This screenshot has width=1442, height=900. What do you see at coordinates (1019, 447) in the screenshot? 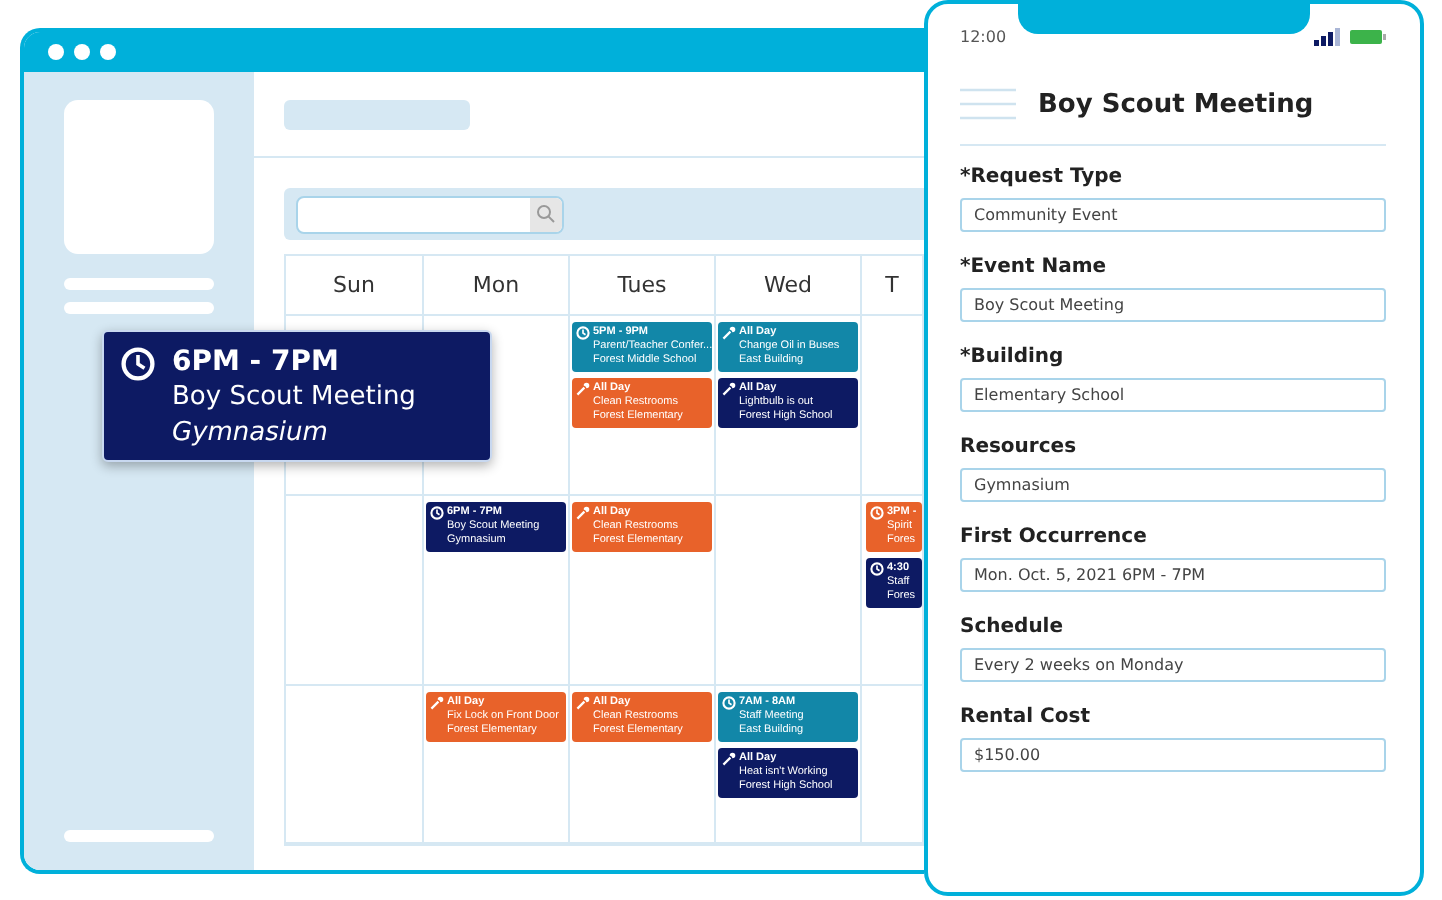
I see `field-label: Resources` at bounding box center [1019, 447].